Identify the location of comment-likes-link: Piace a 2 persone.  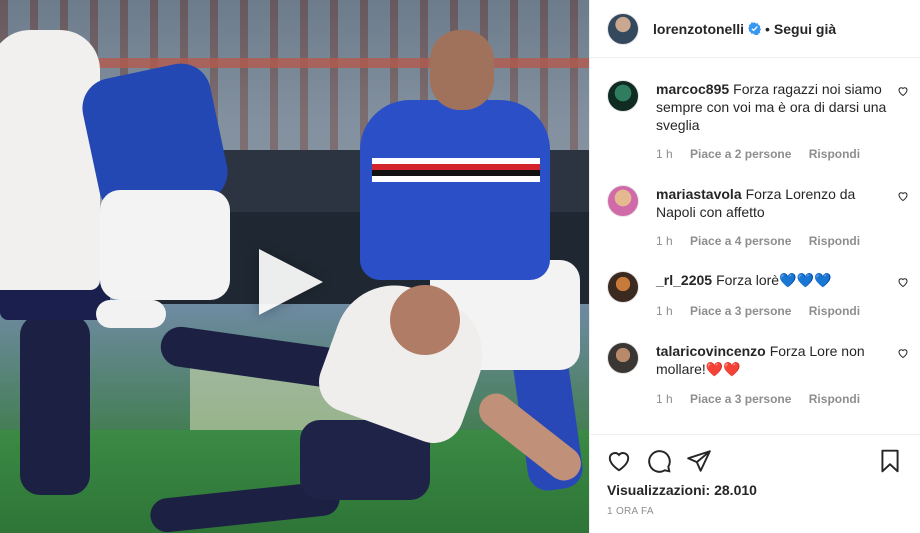
(740, 154).